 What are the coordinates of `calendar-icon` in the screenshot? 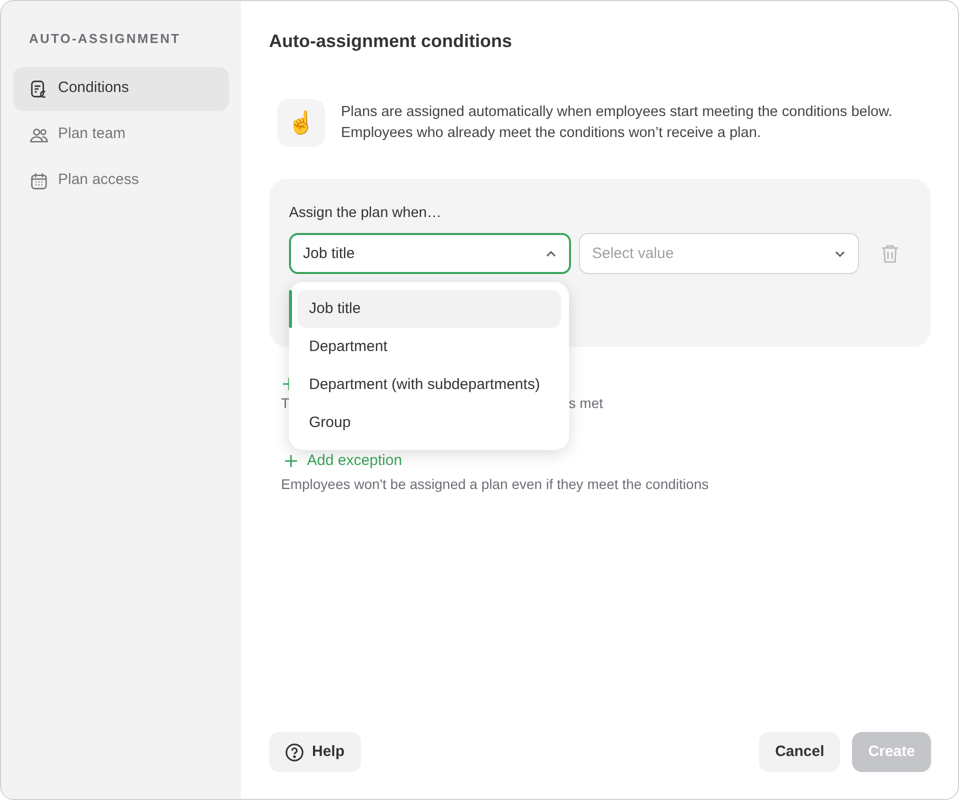 It's located at (39, 180).